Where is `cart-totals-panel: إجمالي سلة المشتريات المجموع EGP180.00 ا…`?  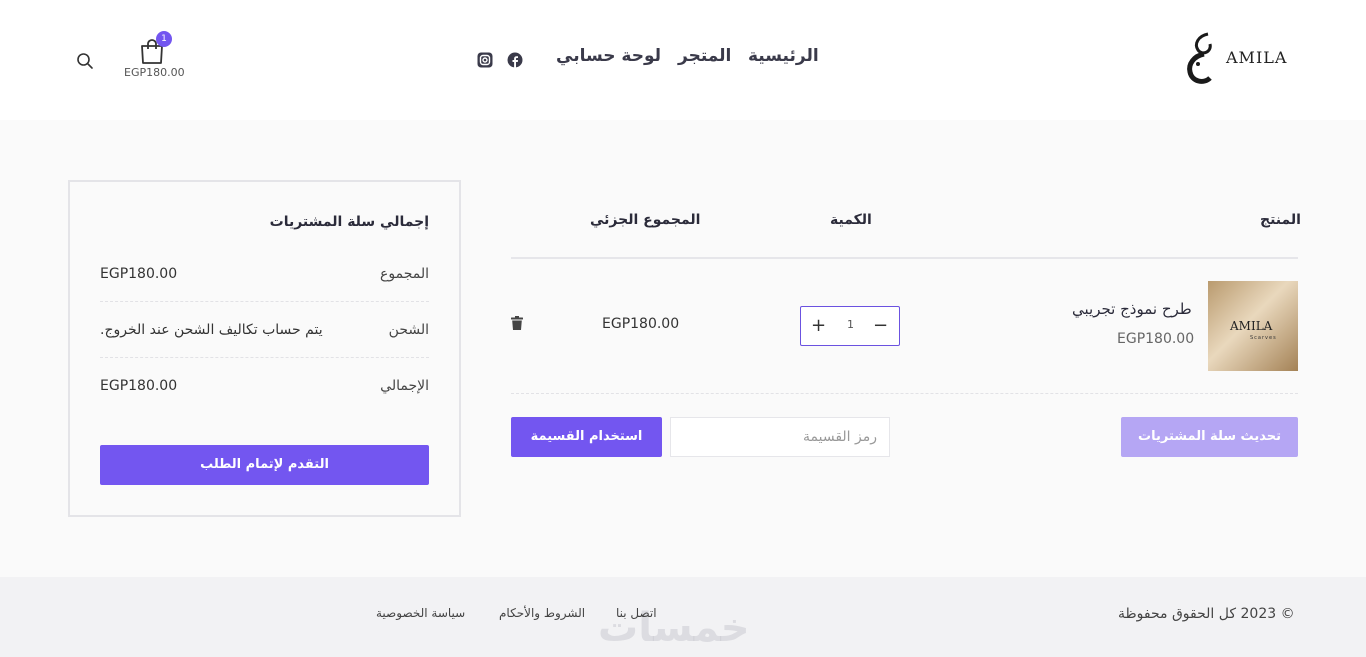 cart-totals-panel: إجمالي سلة المشتريات المجموع EGP180.00 ا… is located at coordinates (264, 348).